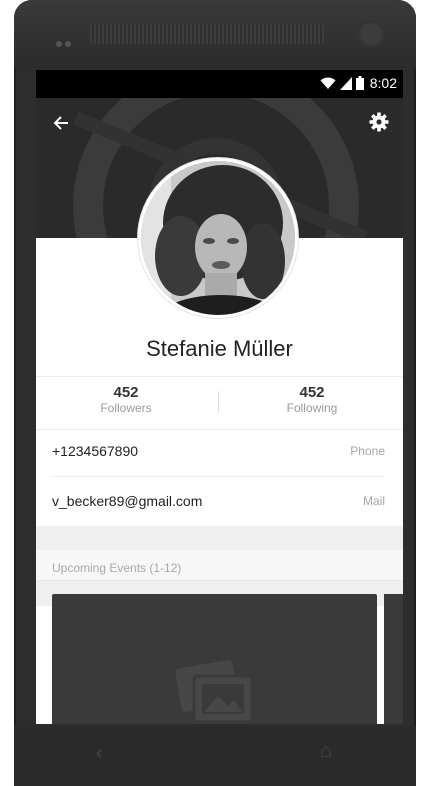 This screenshot has width=429, height=786. Describe the element at coordinates (126, 392) in the screenshot. I see `followers-count: 452` at that location.